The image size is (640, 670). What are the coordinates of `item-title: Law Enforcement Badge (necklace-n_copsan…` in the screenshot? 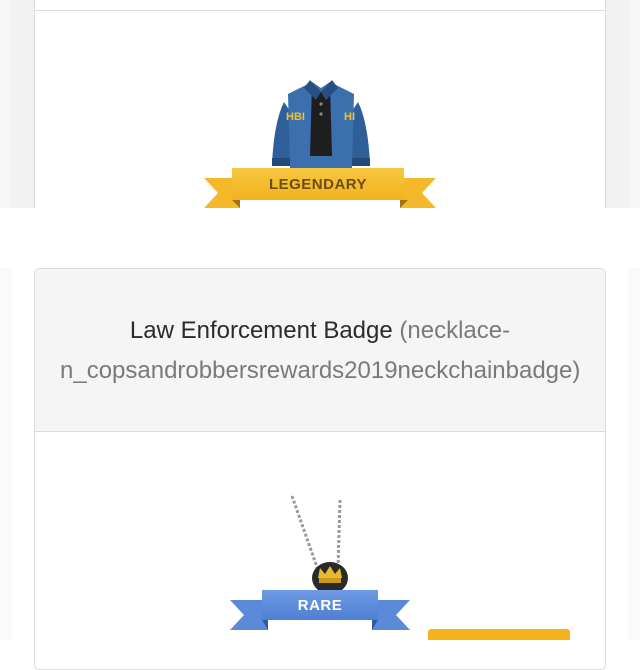 It's located at (320, 351).